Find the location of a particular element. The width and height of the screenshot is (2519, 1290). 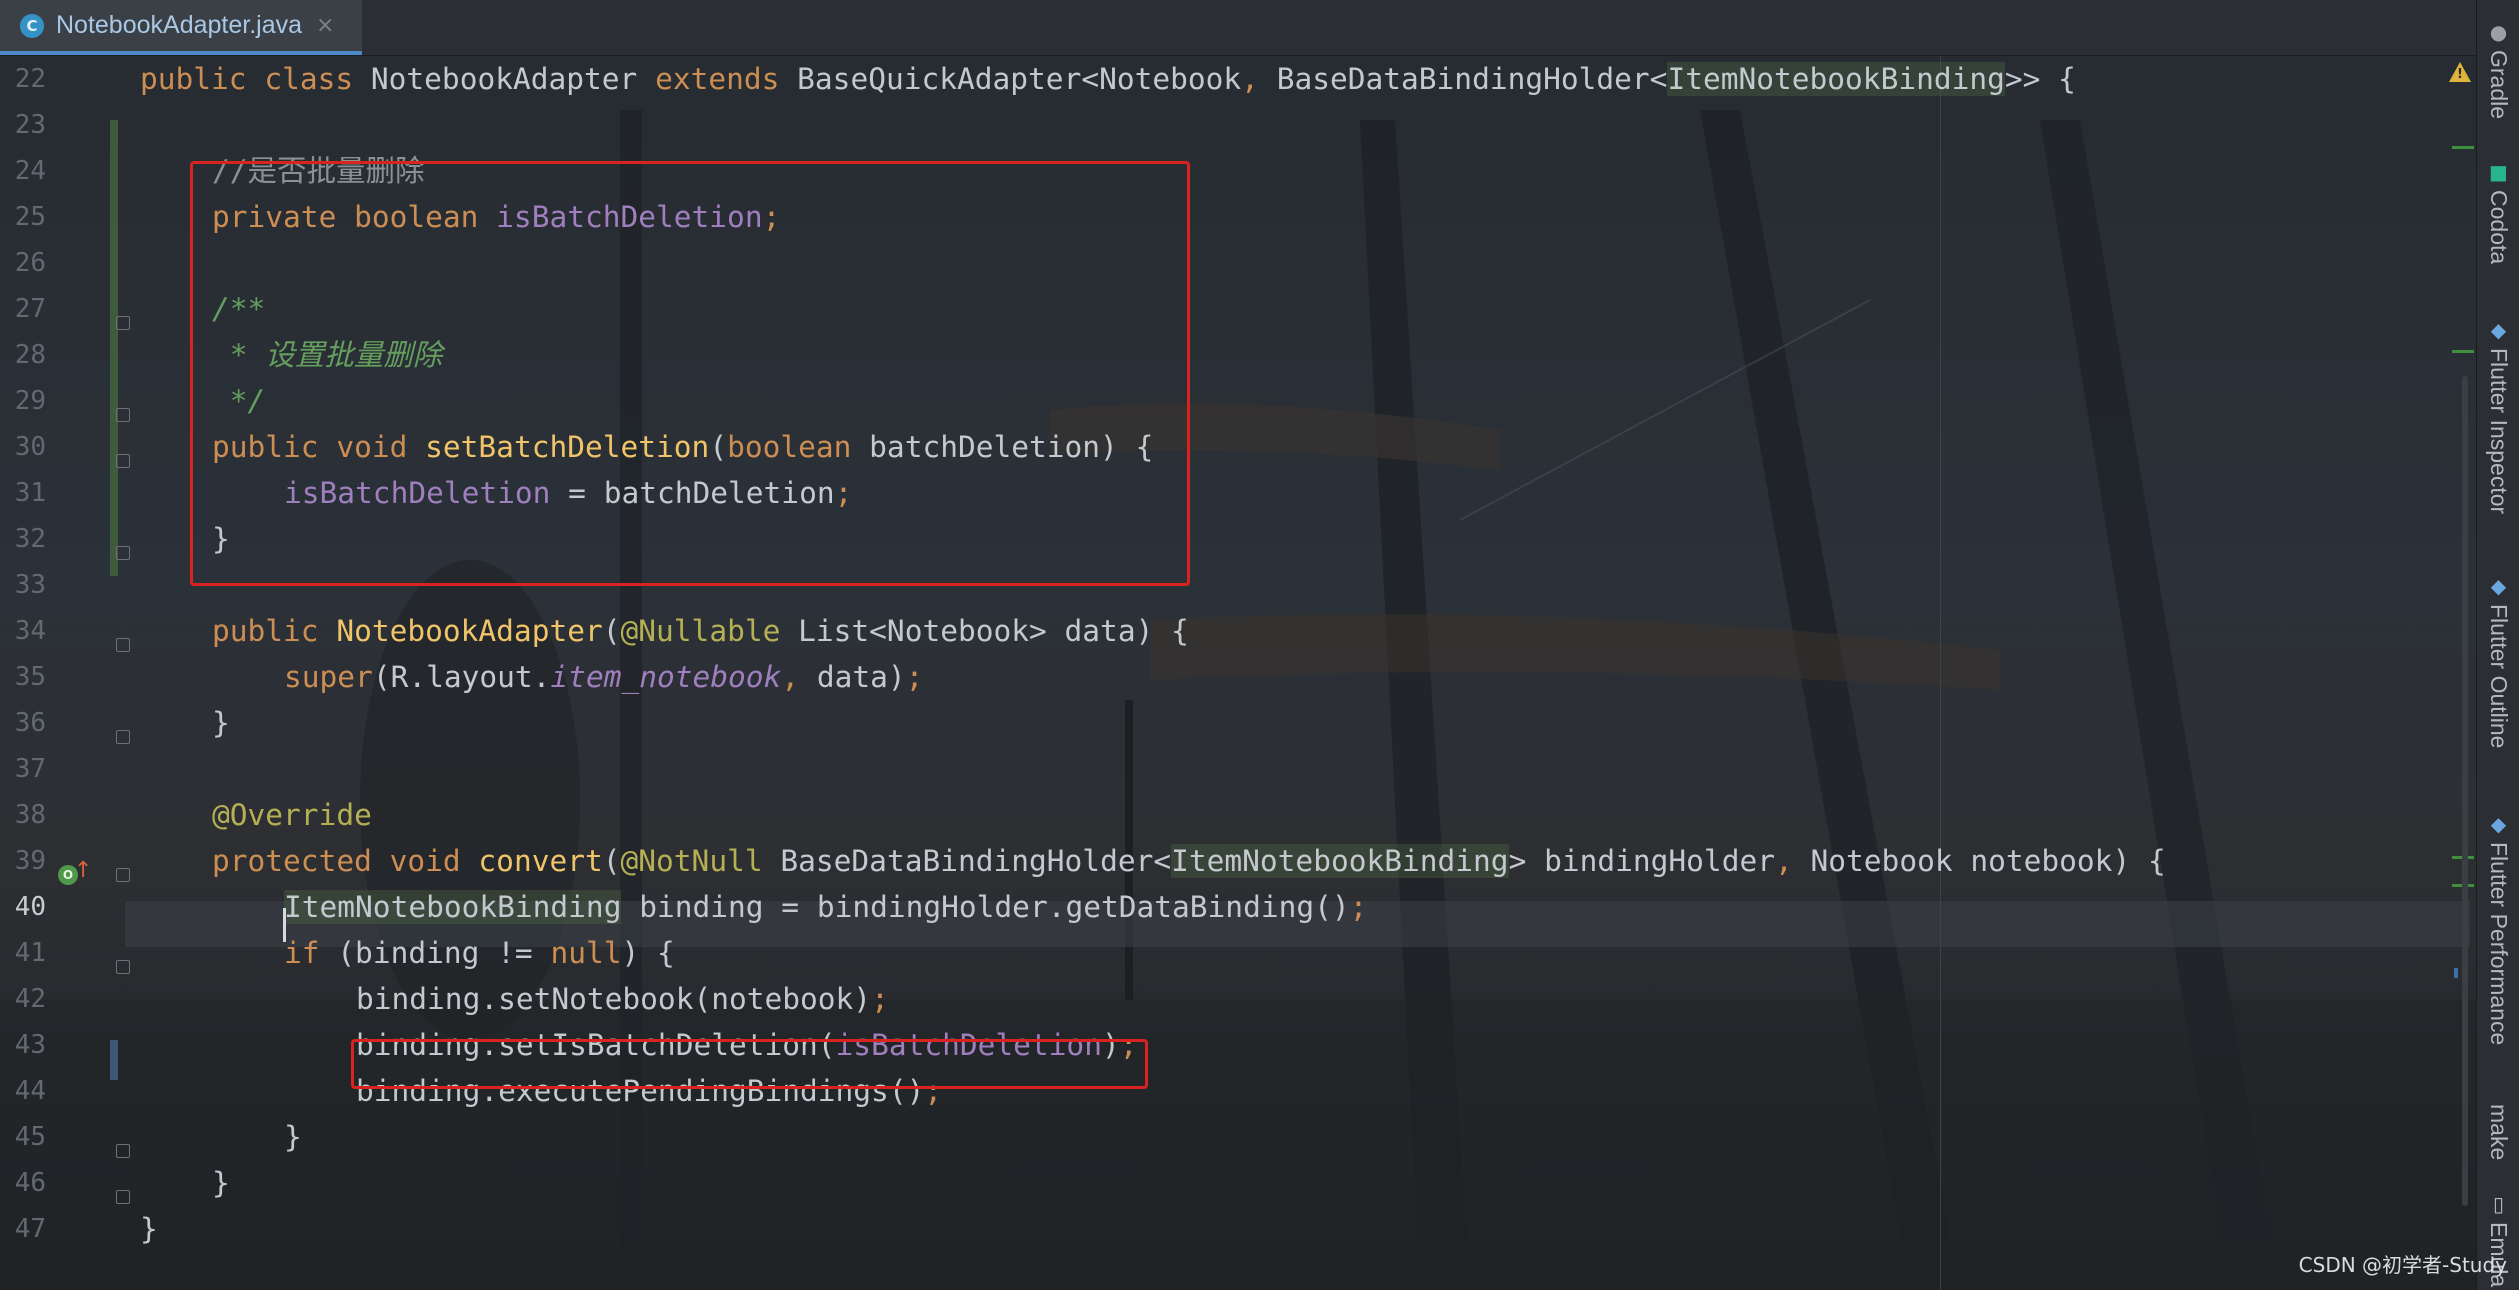

line-number-current: 40 is located at coordinates (30, 907).